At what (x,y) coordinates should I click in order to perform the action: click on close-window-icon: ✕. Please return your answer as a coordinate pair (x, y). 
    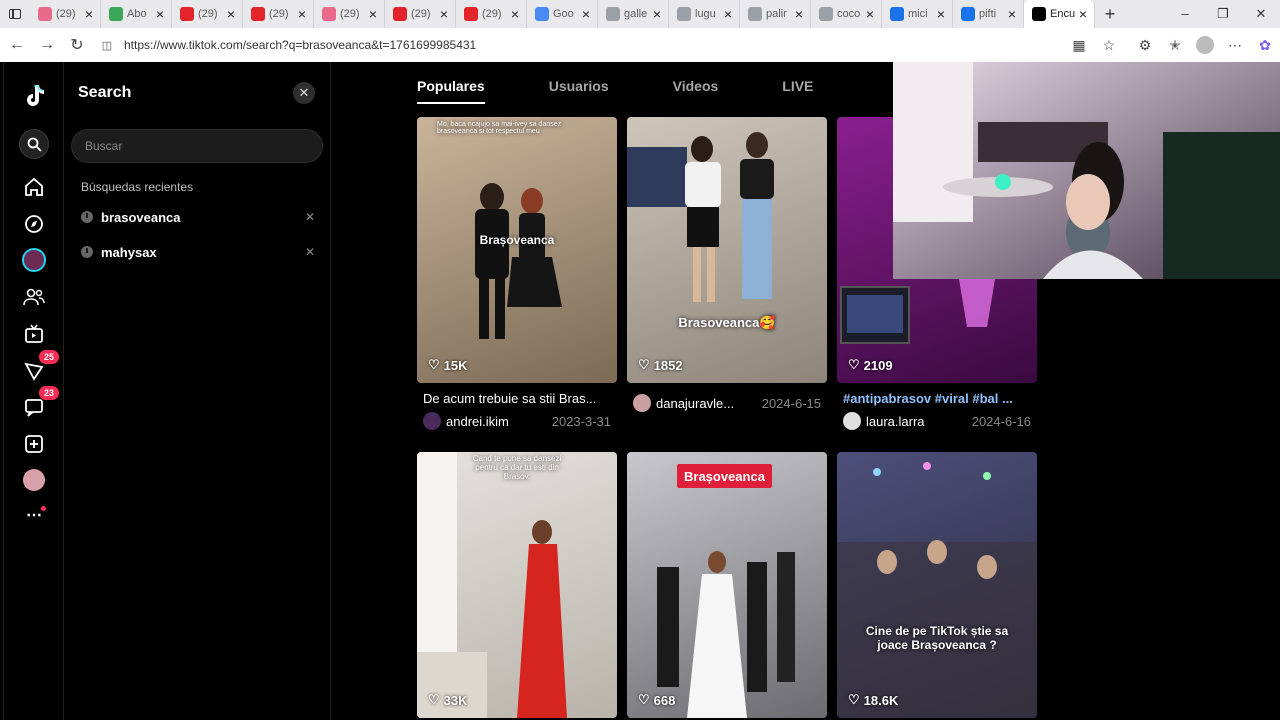
    Looking at the image, I should click on (1261, 14).